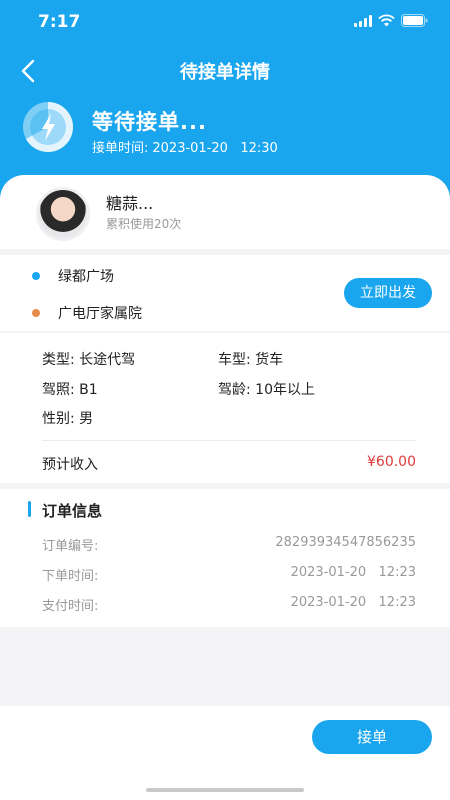 This screenshot has height=800, width=450. I want to click on order-number-value: 28293934547856235, so click(345, 542).